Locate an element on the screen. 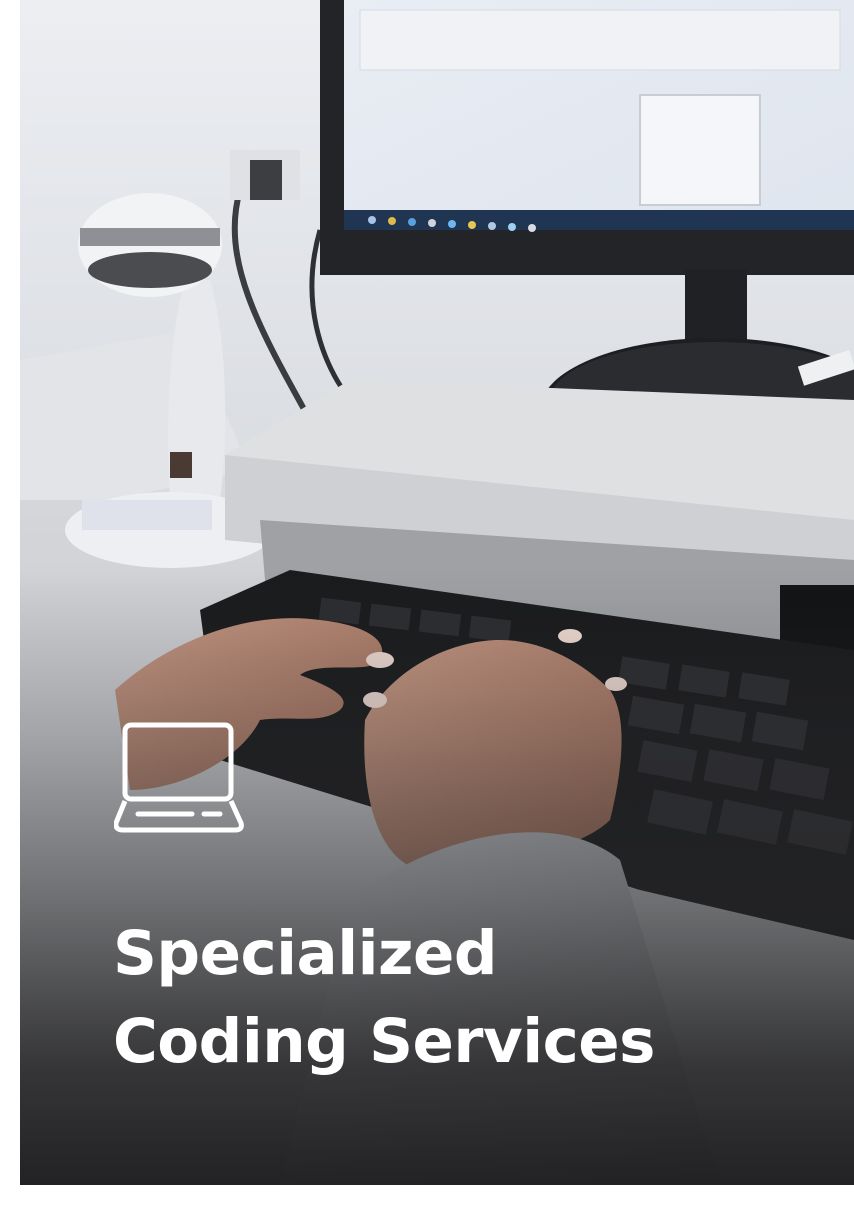  card-title-line-1: Specialized is located at coordinates (305, 953).